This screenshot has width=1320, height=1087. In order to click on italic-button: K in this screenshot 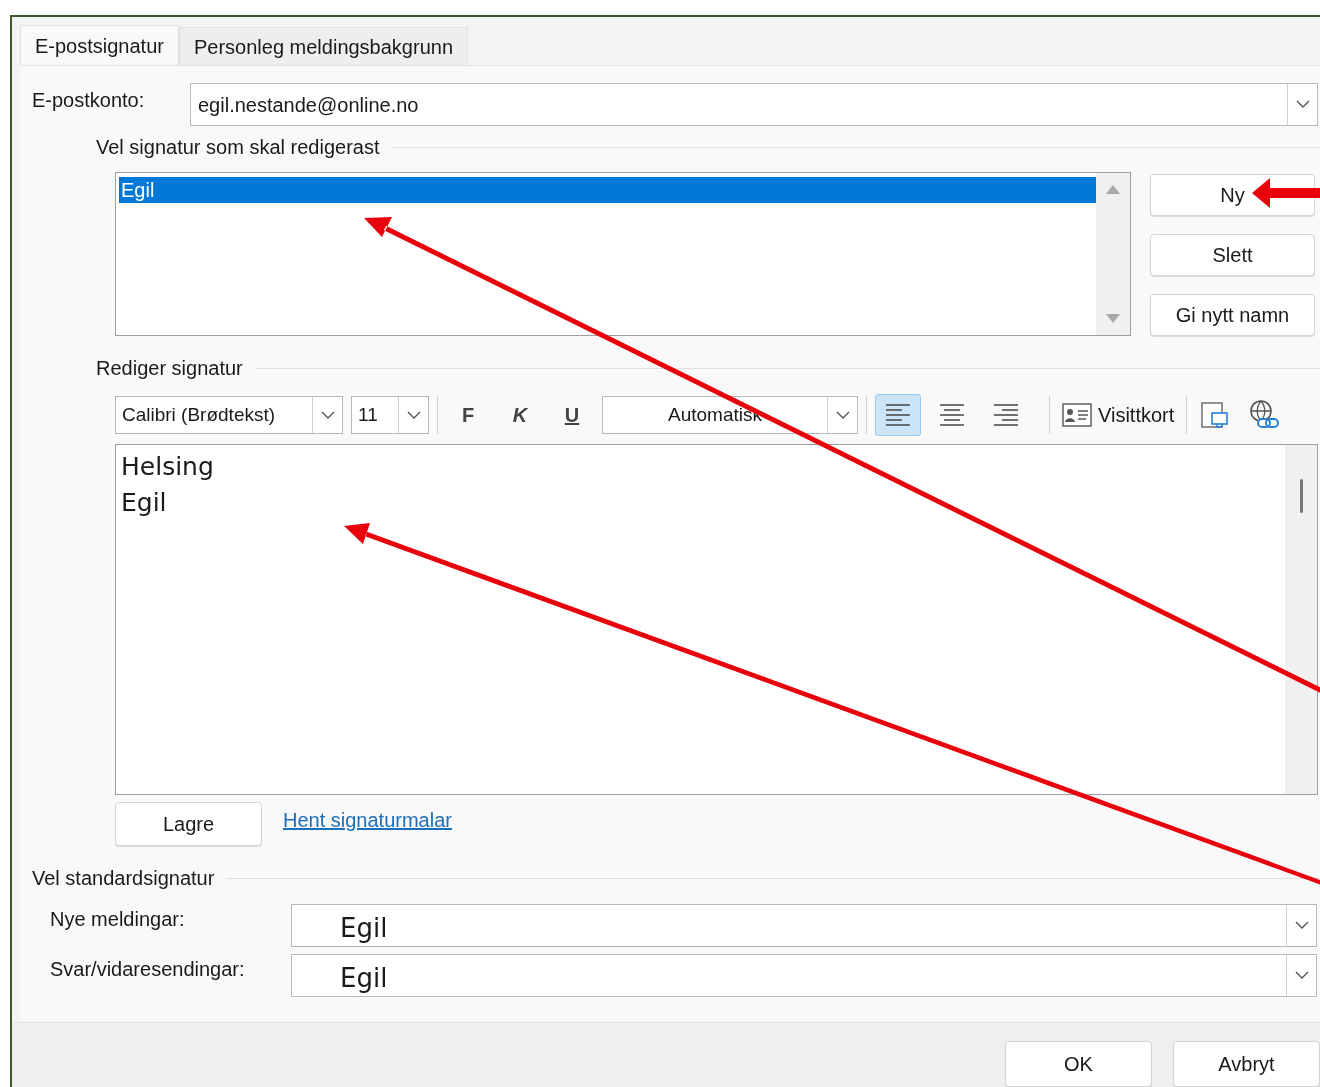, I will do `click(520, 415)`.